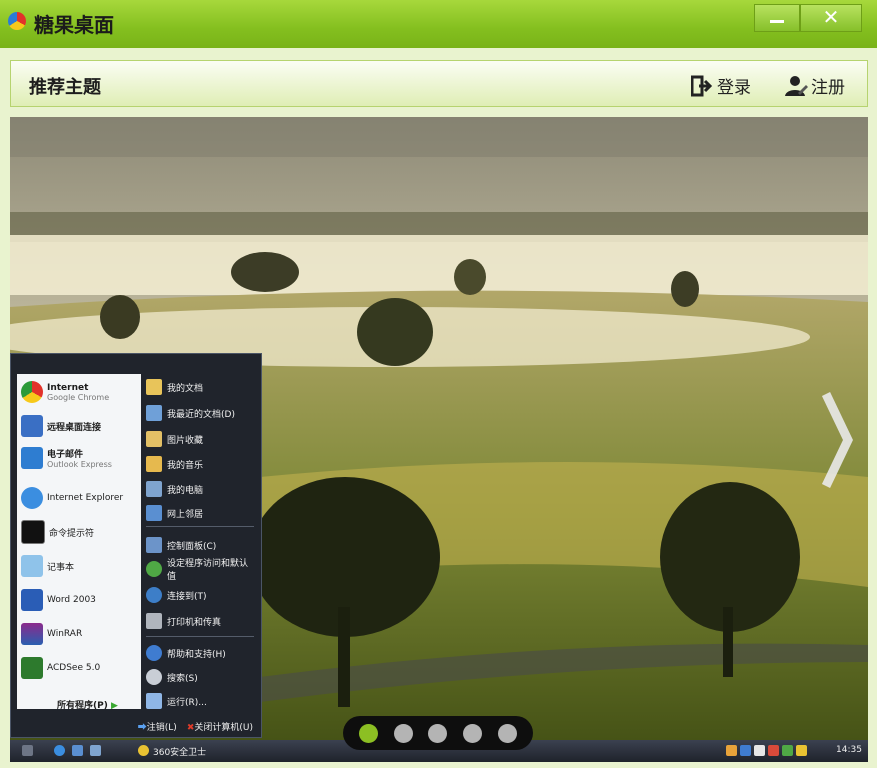  I want to click on start-item-label: 网上邻居, so click(185, 514).